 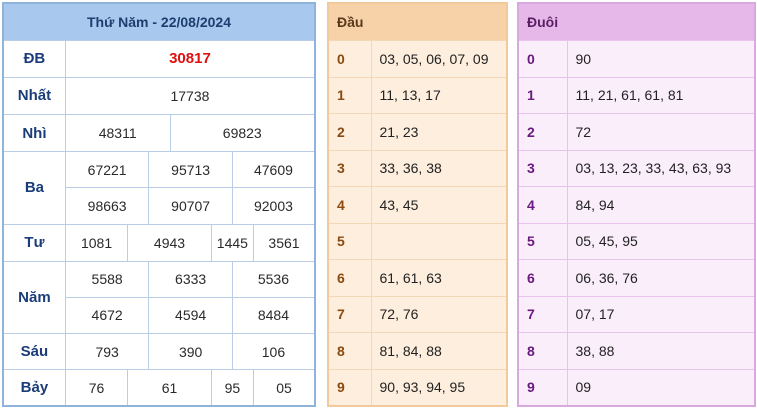 What do you see at coordinates (349, 95) in the screenshot?
I see `head-digit: 1` at bounding box center [349, 95].